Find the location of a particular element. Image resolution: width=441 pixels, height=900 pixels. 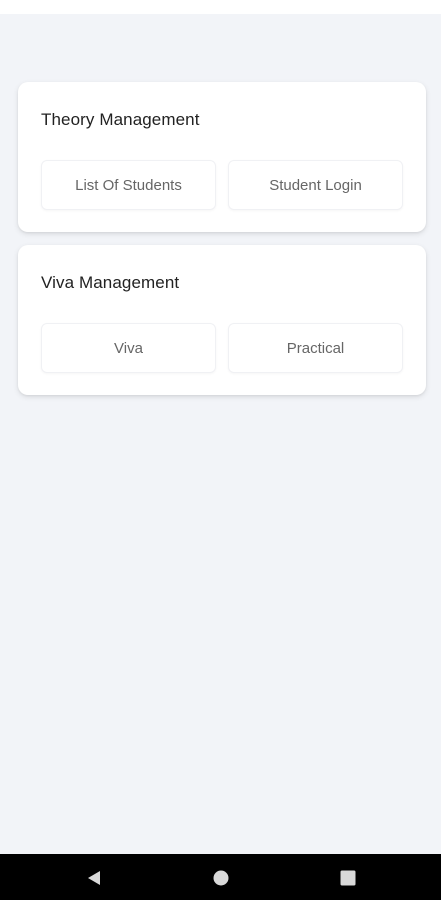

viva-management-title: Viva Management is located at coordinates (110, 282).